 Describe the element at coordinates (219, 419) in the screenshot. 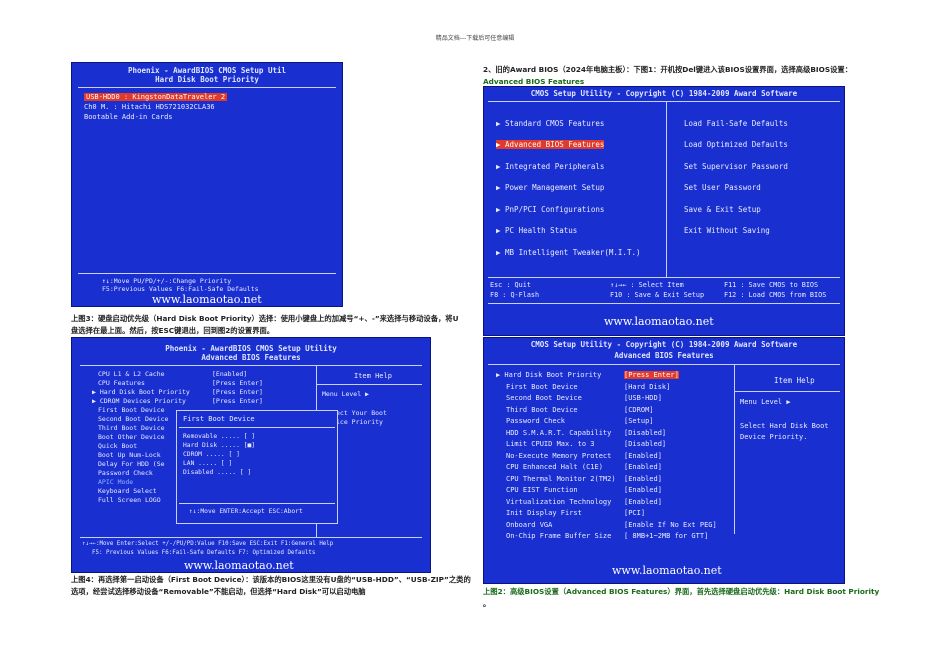

I see `popup-title: First Boot Device` at that location.